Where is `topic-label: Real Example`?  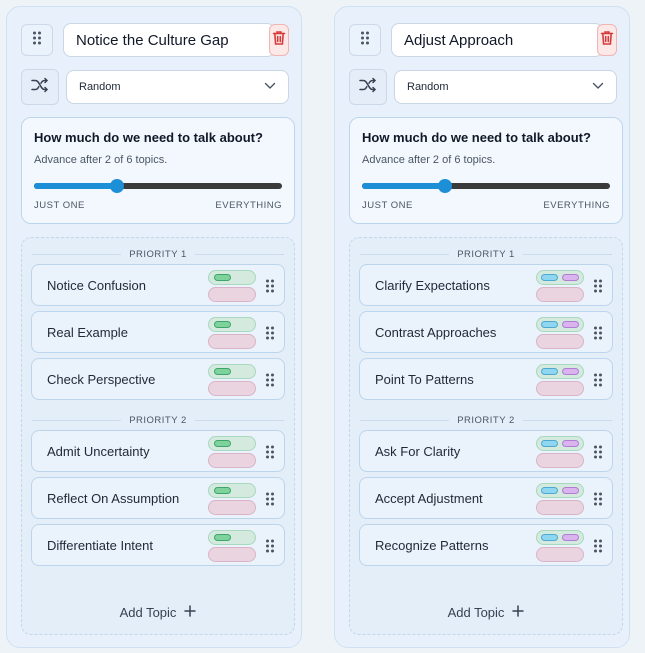
topic-label: Real Example is located at coordinates (87, 332).